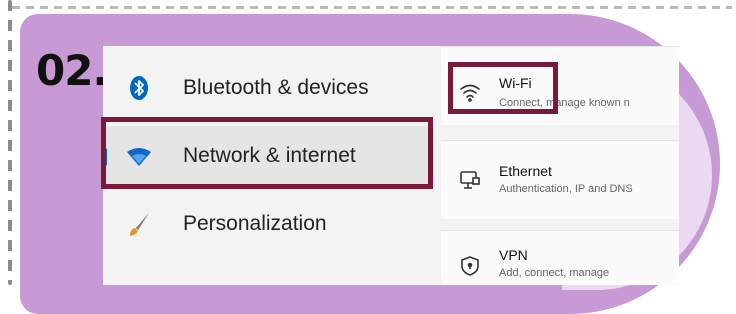 This screenshot has height=314, width=736. What do you see at coordinates (560, 257) in the screenshot?
I see `vpn-row: VPN Add, connect, manage` at bounding box center [560, 257].